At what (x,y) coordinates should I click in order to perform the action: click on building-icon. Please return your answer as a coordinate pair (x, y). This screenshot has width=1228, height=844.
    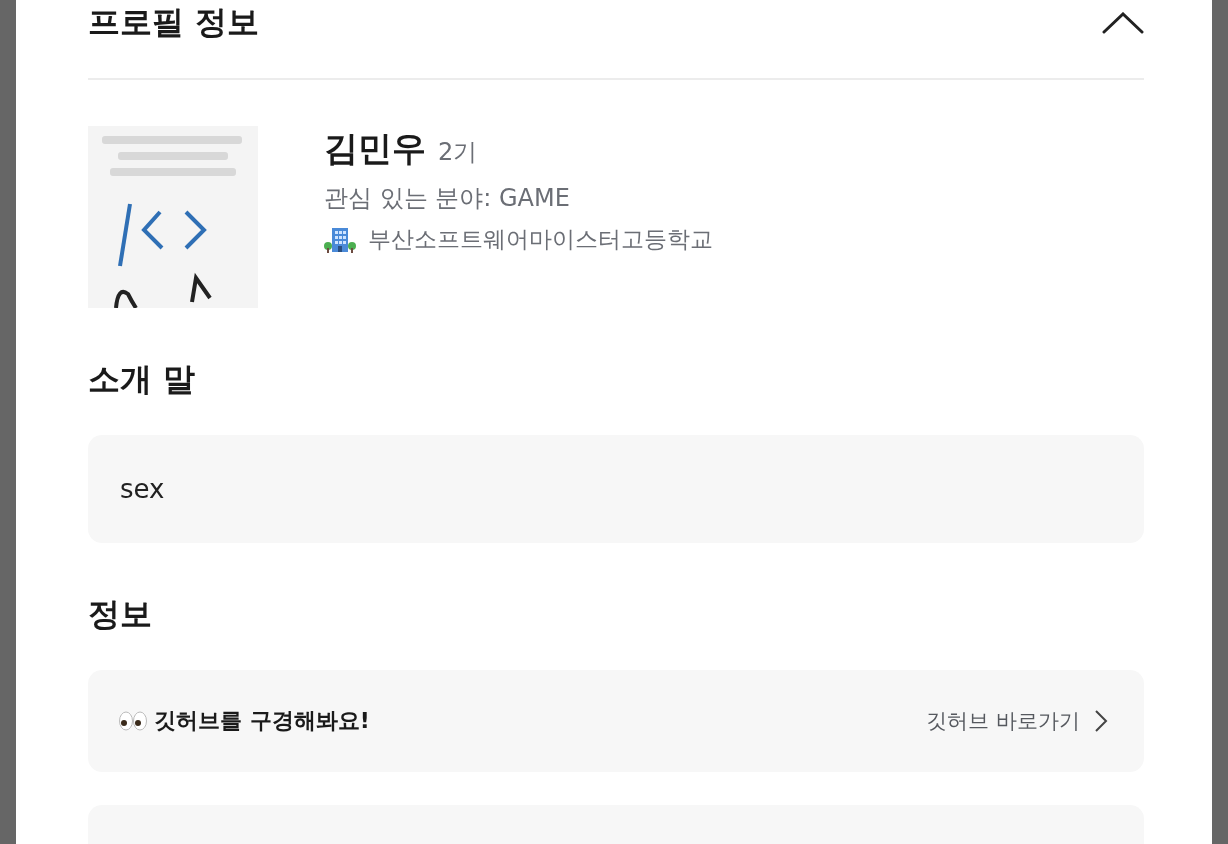
    Looking at the image, I should click on (340, 239).